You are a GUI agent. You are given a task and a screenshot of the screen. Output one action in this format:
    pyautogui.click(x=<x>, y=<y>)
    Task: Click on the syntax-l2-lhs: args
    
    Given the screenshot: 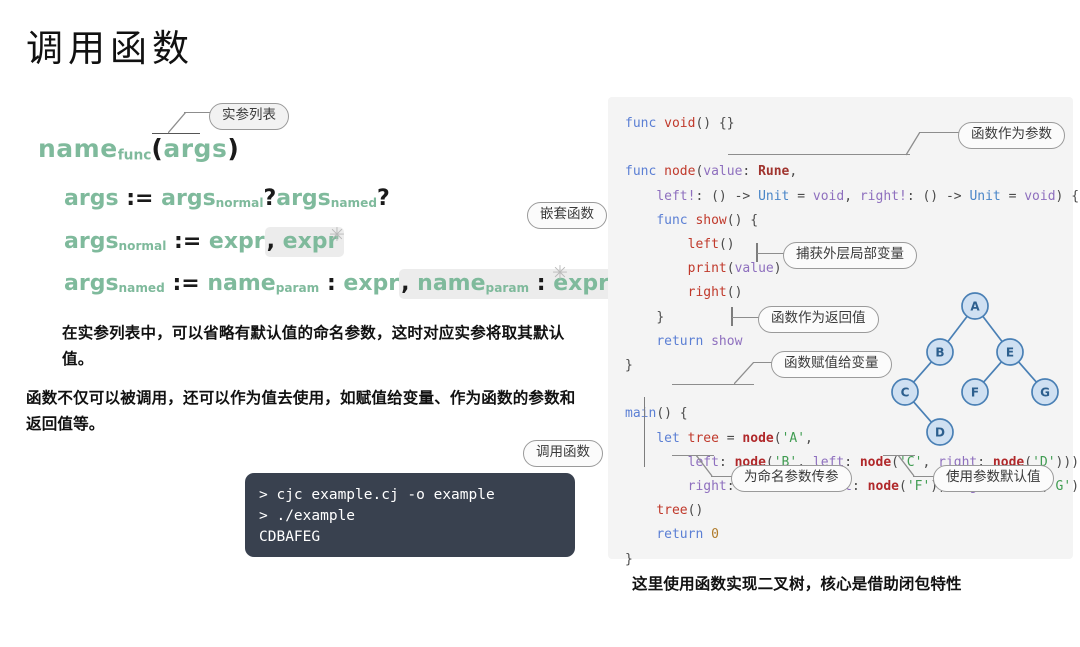 What is the action you would take?
    pyautogui.click(x=91, y=241)
    